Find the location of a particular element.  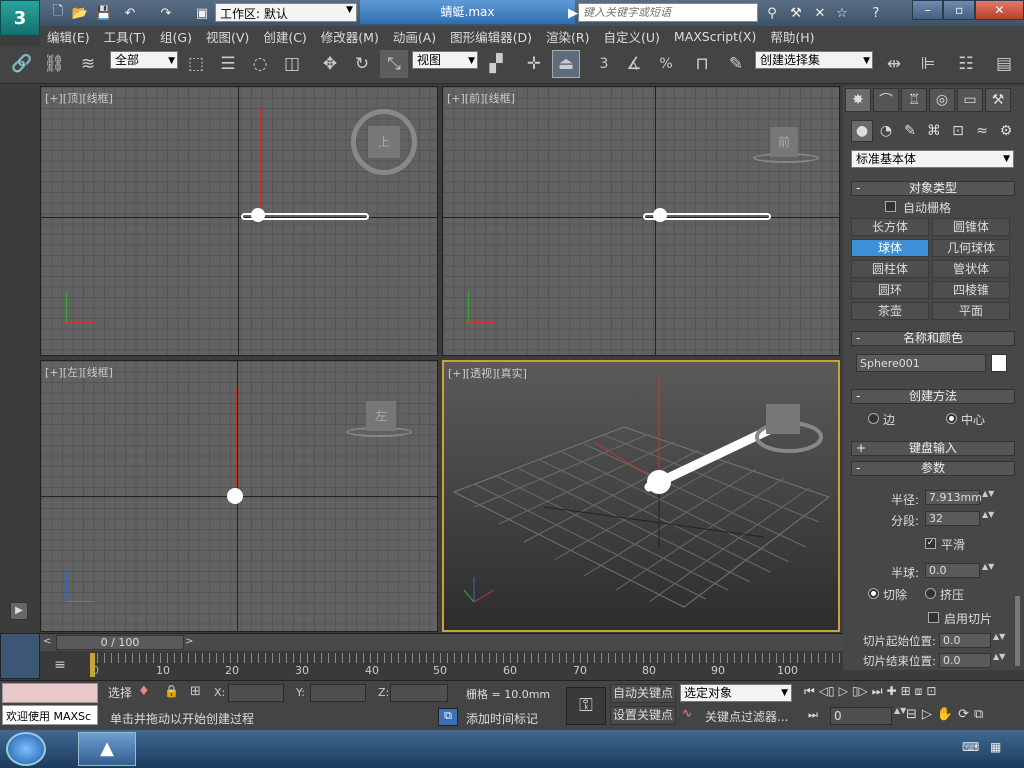

favorites-star-icon: ☆ is located at coordinates (842, 13).